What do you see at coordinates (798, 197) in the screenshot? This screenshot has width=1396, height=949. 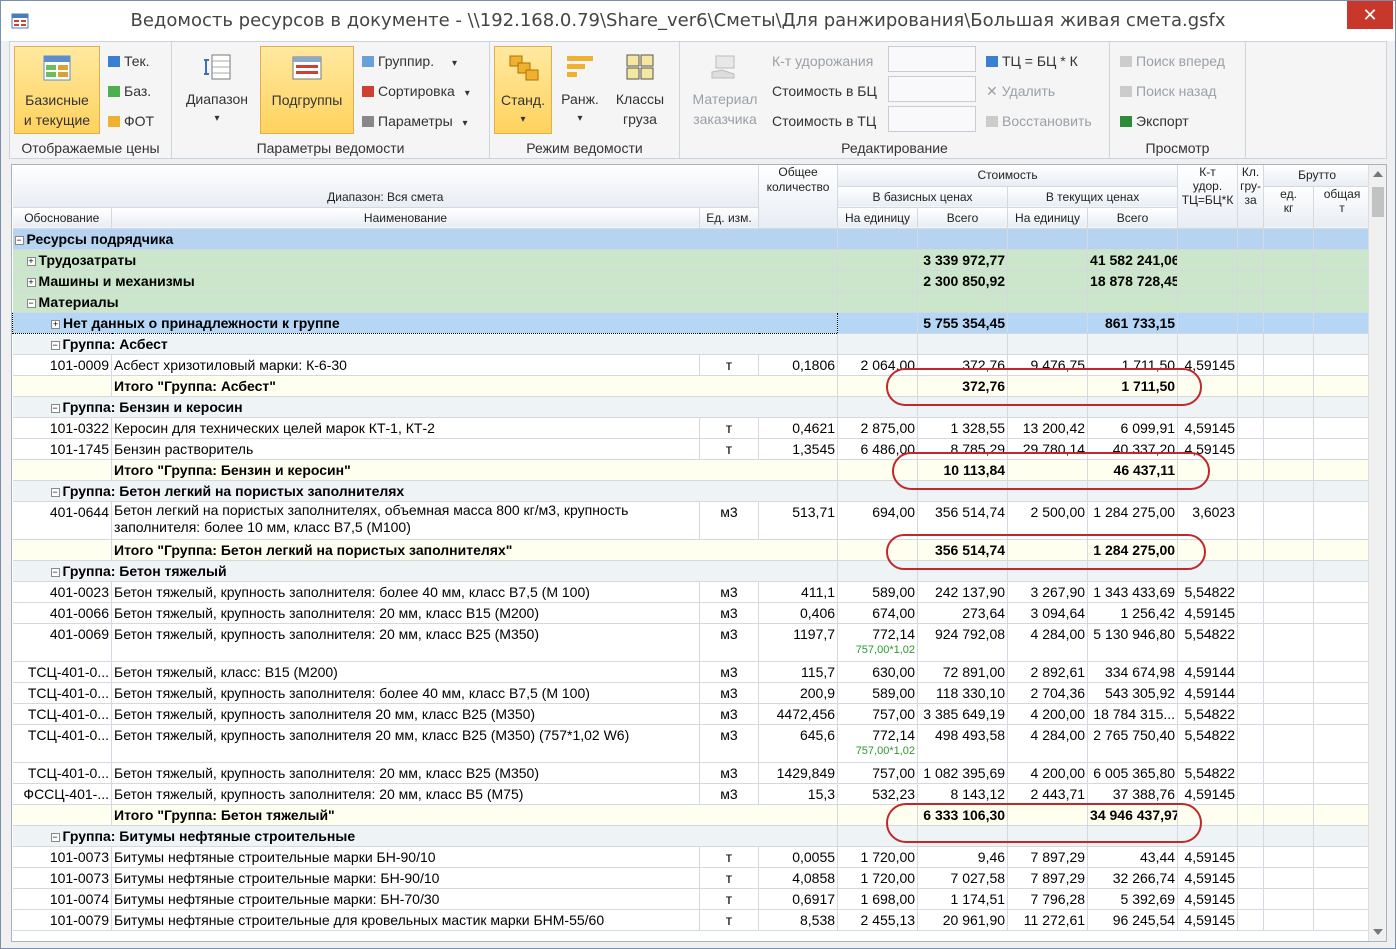 I see `total-qty-header: Общее количество` at bounding box center [798, 197].